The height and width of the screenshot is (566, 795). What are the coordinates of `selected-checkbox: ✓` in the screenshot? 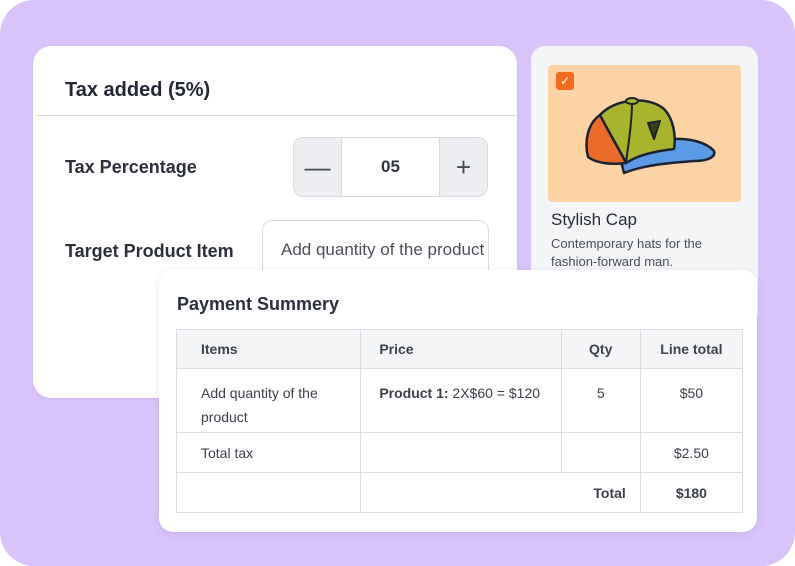 It's located at (565, 81).